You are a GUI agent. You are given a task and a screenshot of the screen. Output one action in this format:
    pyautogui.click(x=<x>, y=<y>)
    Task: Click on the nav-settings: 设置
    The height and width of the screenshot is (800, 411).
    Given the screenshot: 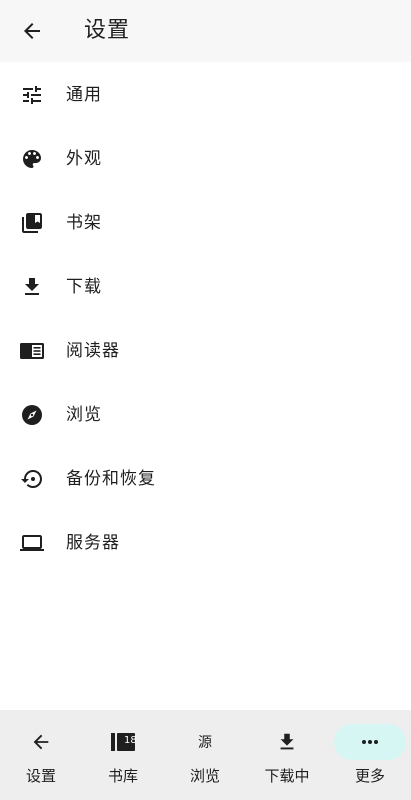 What is the action you would take?
    pyautogui.click(x=41, y=755)
    